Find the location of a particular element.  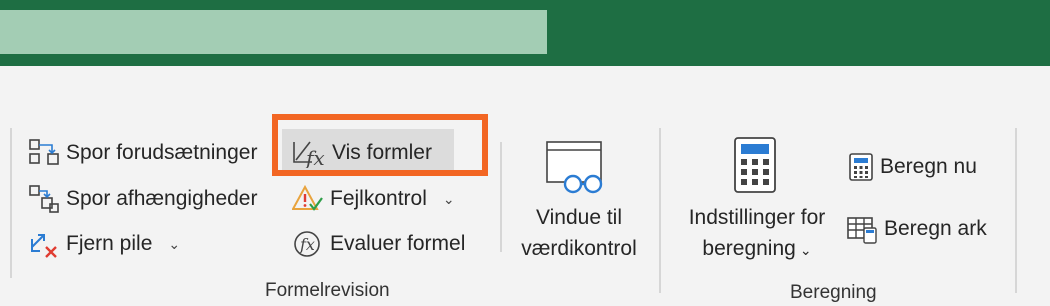

error-checking-label: Fejlkontrol is located at coordinates (378, 198).